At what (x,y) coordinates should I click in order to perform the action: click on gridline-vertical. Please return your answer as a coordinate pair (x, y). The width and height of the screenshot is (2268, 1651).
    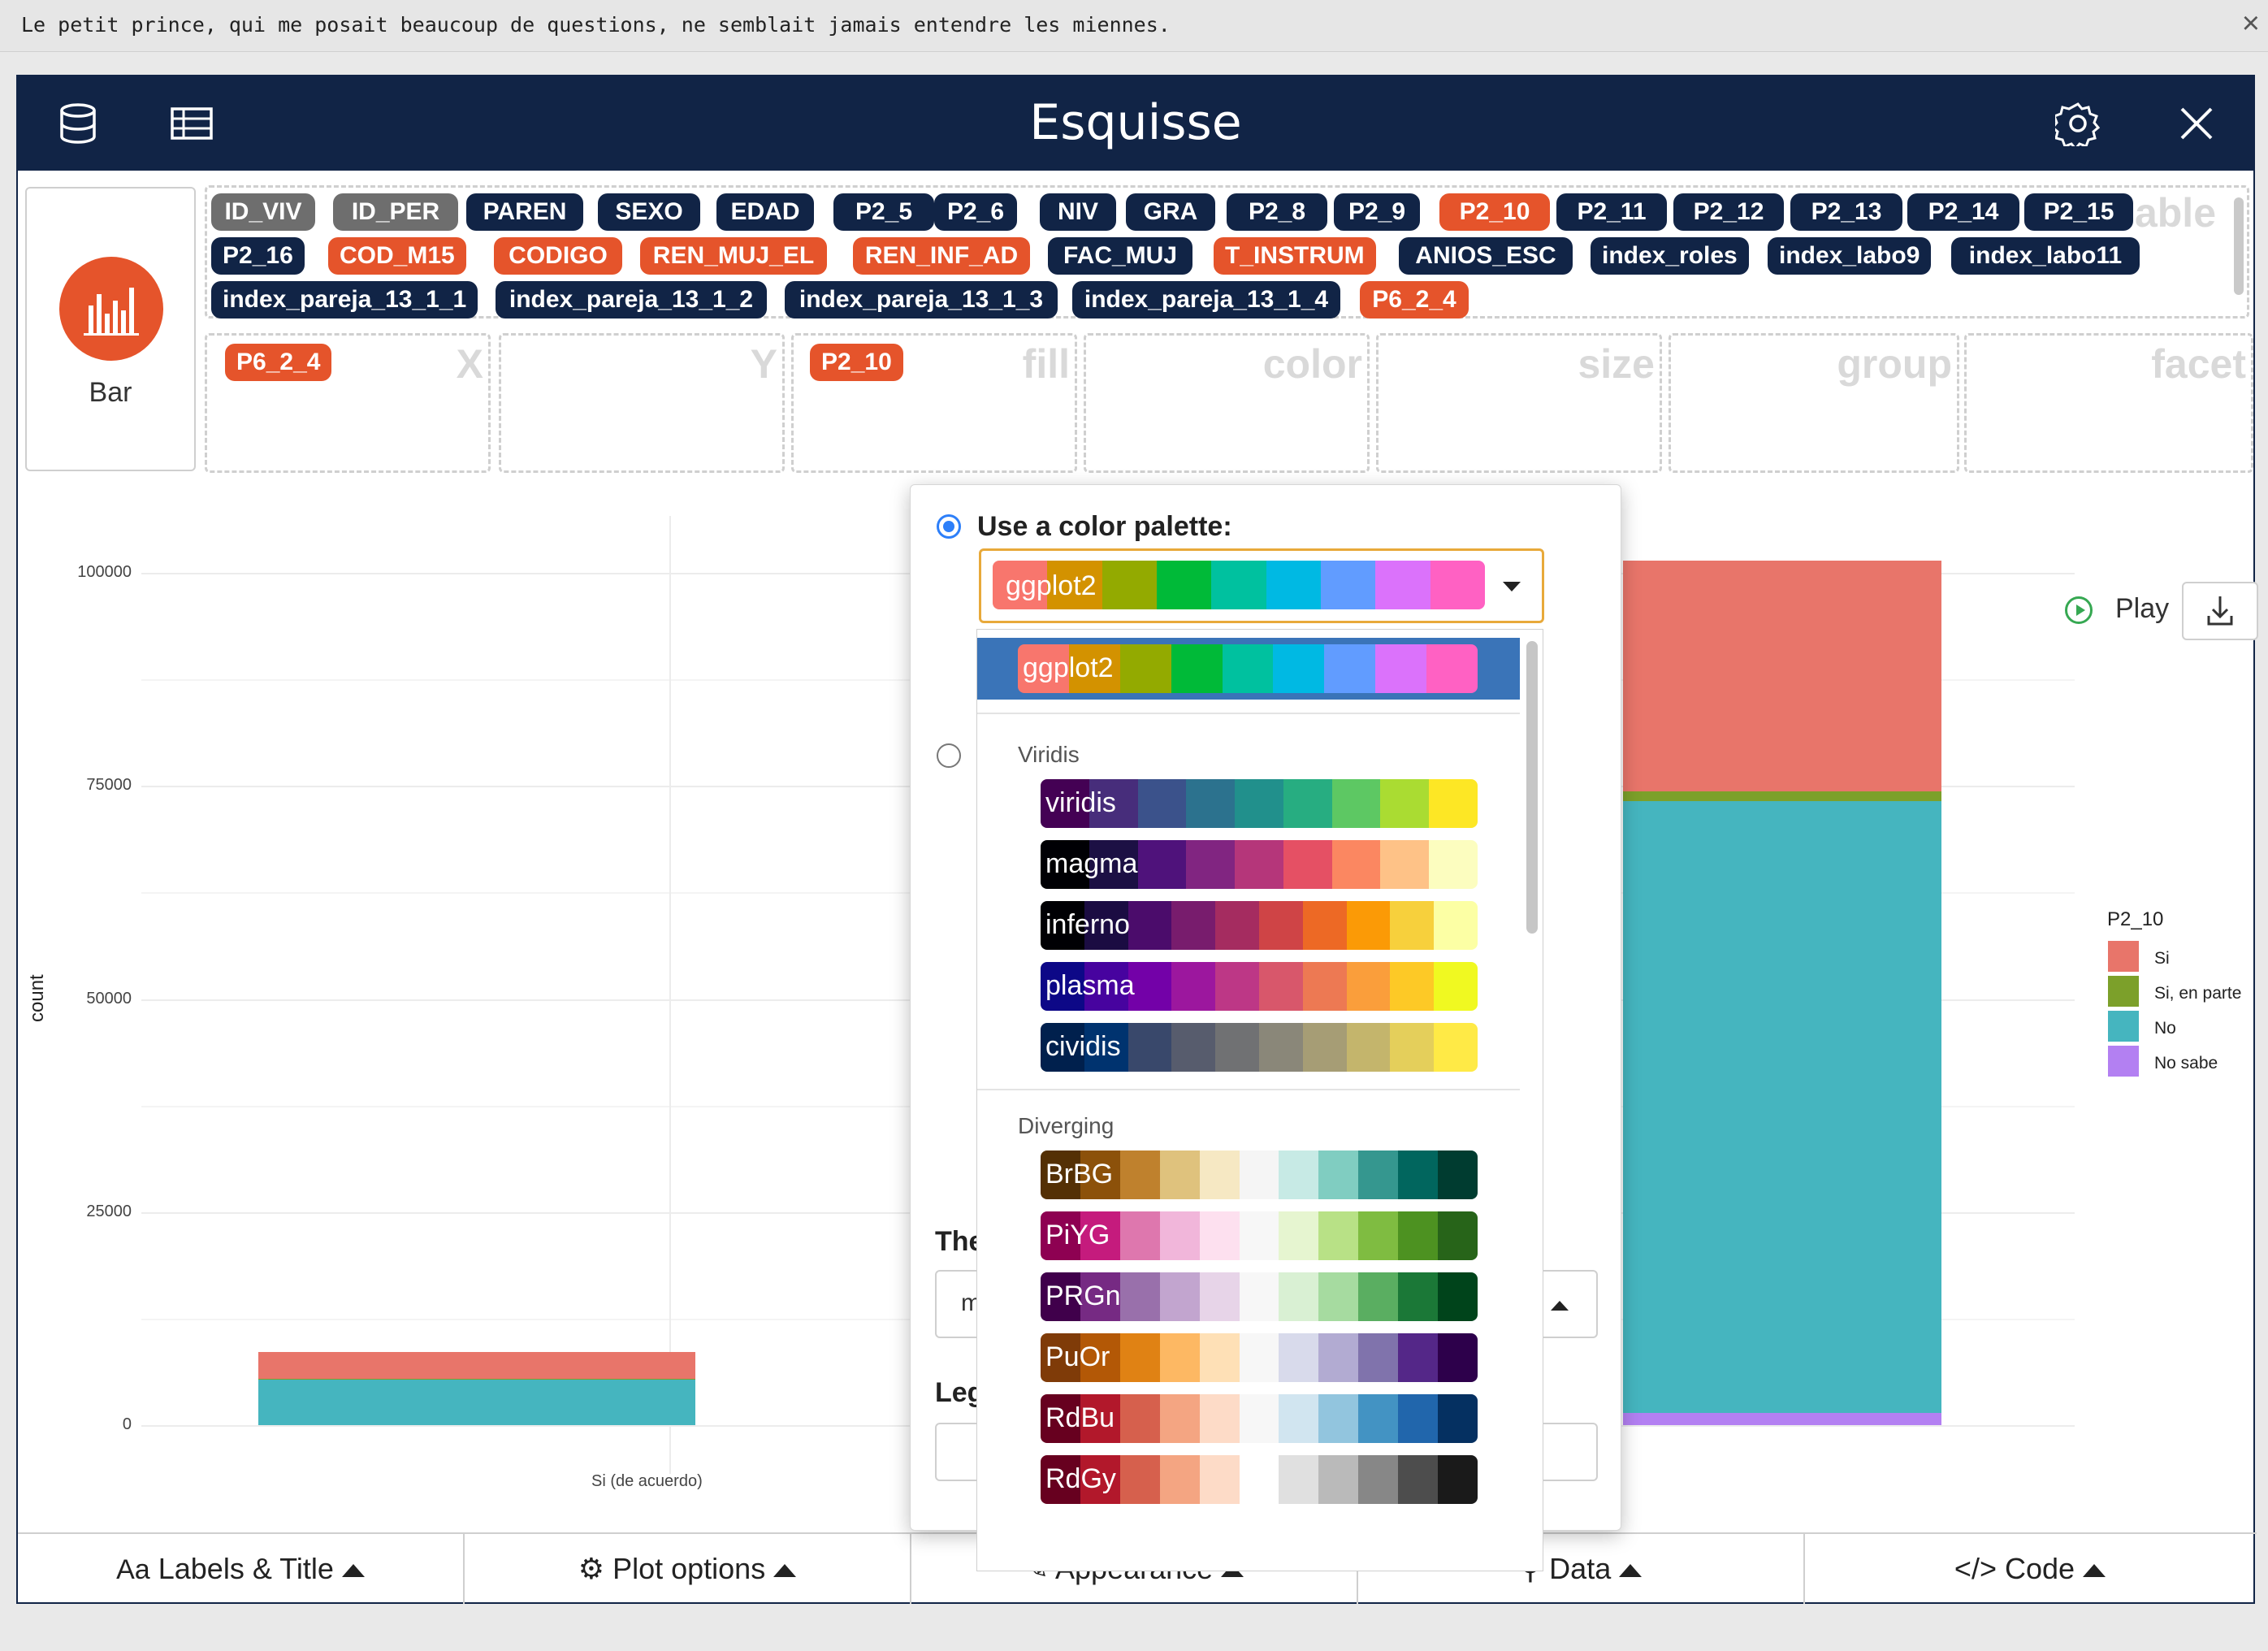
    Looking at the image, I should click on (670, 995).